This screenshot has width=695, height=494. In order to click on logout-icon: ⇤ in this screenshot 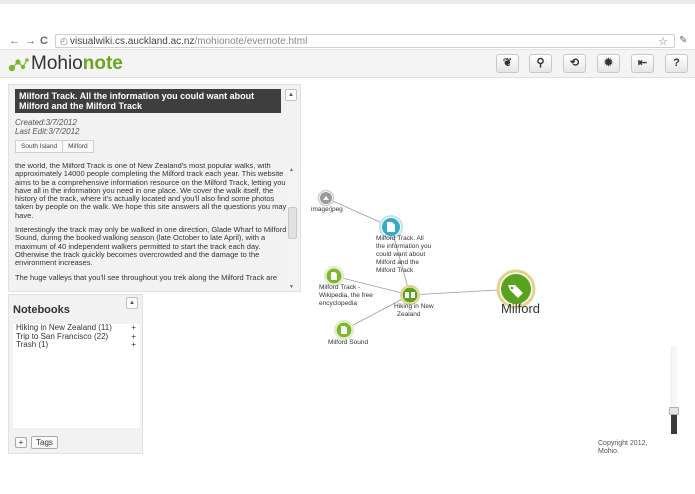, I will do `click(642, 63)`.